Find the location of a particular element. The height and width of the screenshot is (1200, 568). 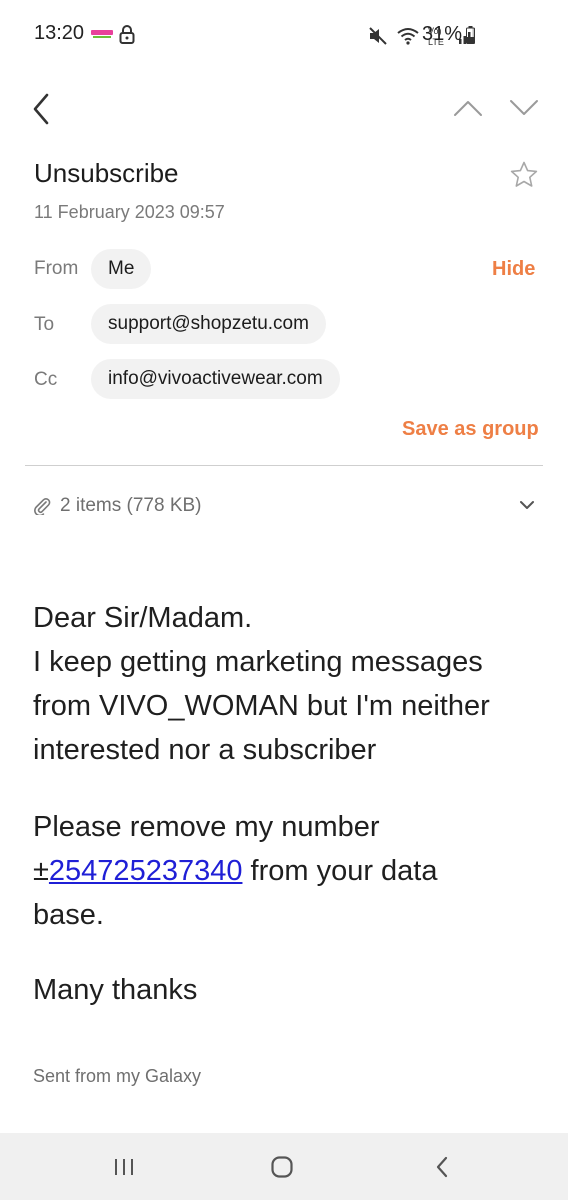

home-icon is located at coordinates (282, 1167).